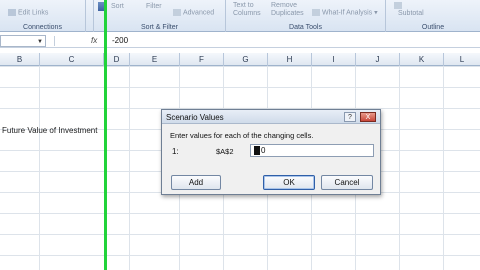 The height and width of the screenshot is (270, 480). Describe the element at coordinates (316, 12) in the screenshot. I see `what-if-icon` at that location.